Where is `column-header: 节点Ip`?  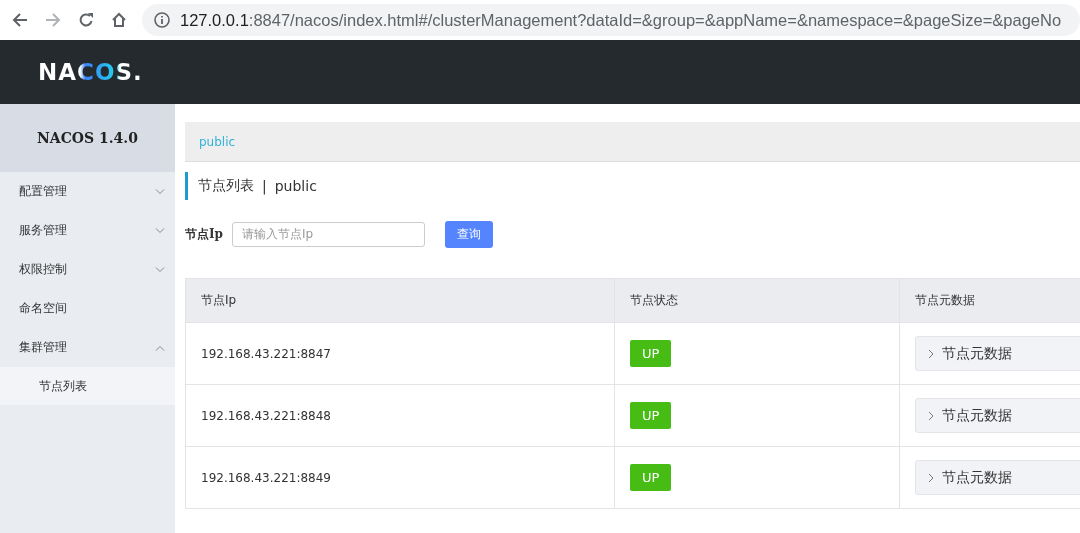
column-header: 节点Ip is located at coordinates (400, 300).